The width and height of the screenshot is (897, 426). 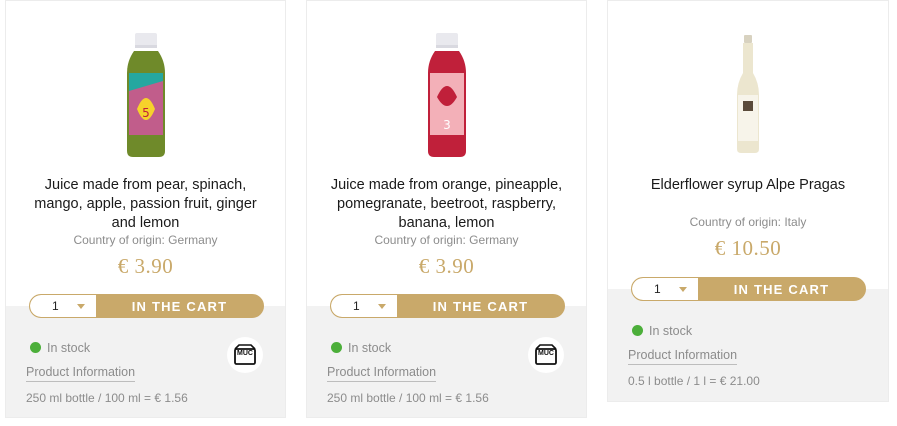 What do you see at coordinates (447, 125) in the screenshot?
I see `svg-text: 3` at bounding box center [447, 125].